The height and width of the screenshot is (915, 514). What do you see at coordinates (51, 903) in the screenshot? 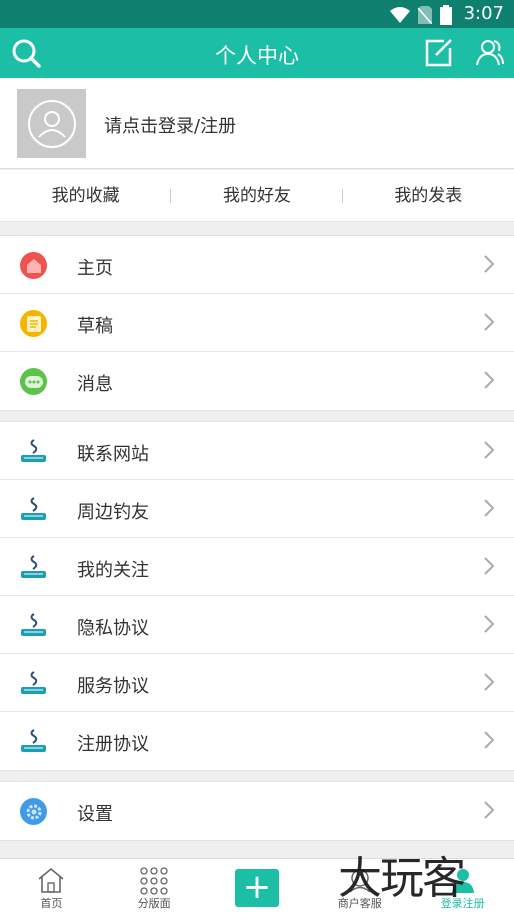
I see `nav-label: 首页` at bounding box center [51, 903].